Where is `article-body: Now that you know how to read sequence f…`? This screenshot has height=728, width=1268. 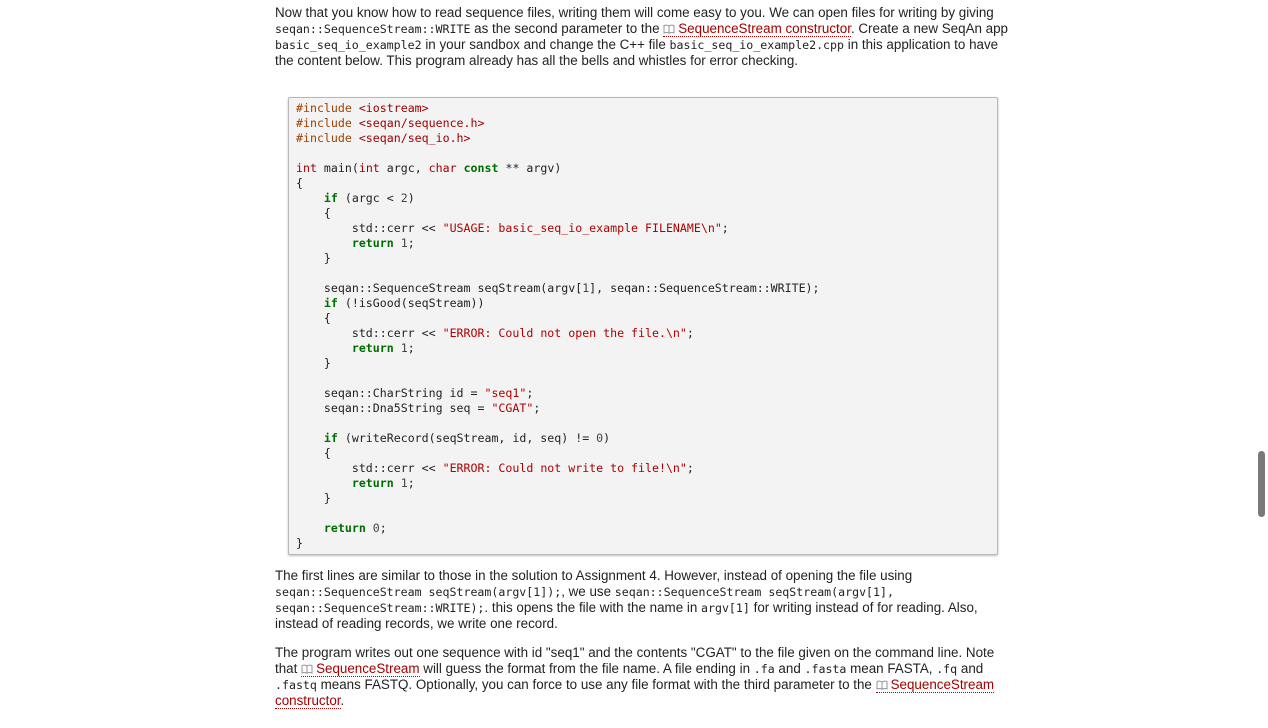
article-body: Now that you know how to read sequence f… is located at coordinates (643, 43).